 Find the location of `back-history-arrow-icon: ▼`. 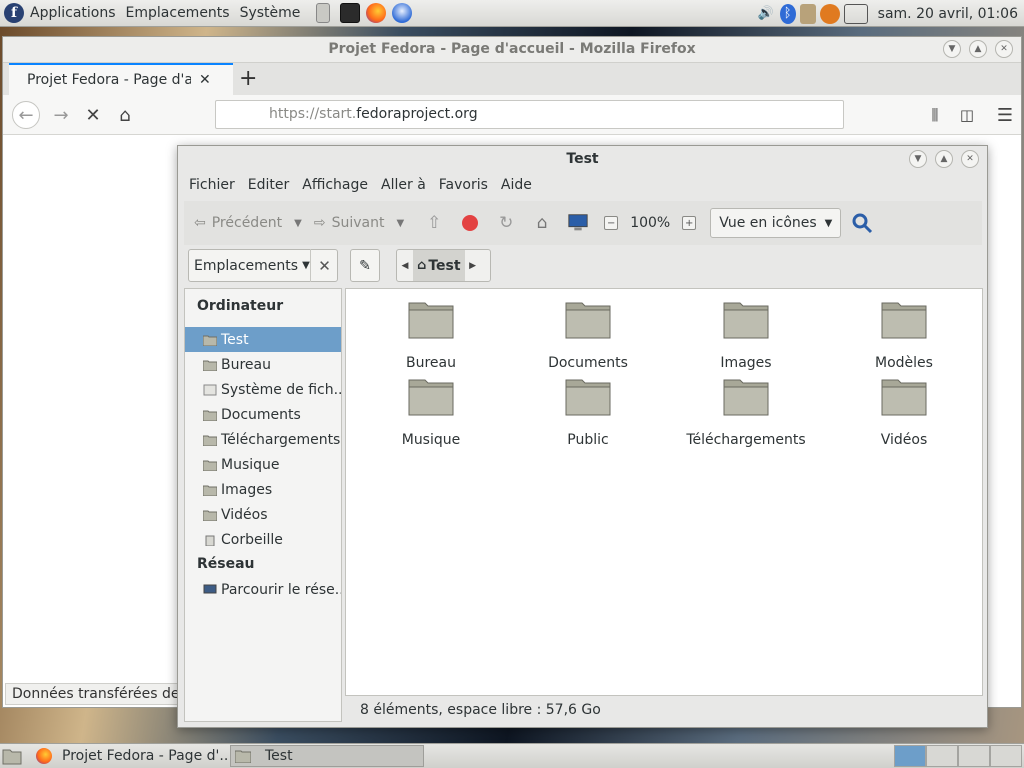

back-history-arrow-icon: ▼ is located at coordinates (298, 223).